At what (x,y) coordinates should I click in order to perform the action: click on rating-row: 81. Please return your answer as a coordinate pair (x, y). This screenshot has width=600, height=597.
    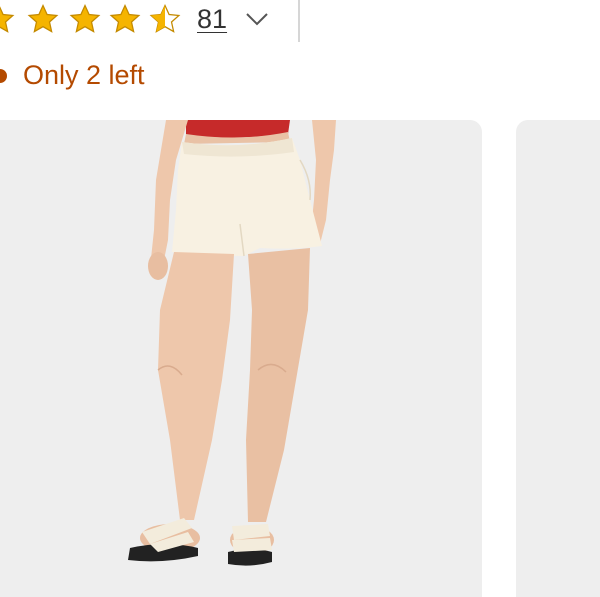
    Looking at the image, I should click on (300, 22).